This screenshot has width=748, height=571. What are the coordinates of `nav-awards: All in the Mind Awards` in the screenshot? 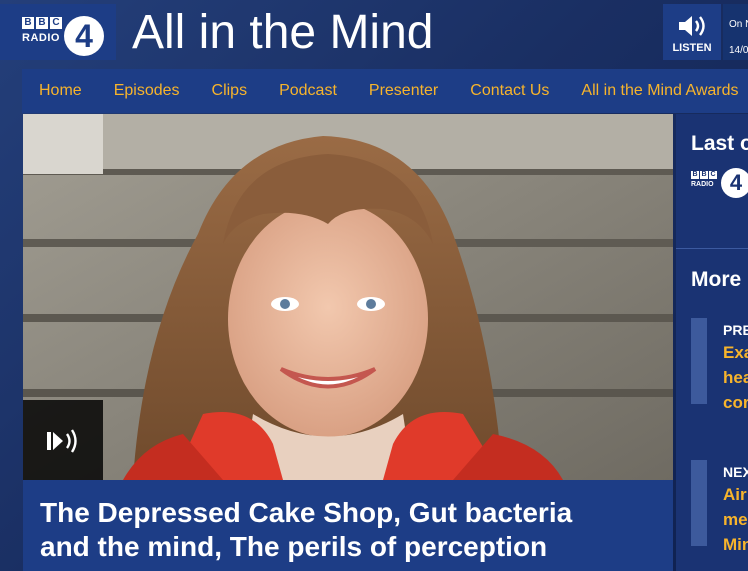 It's located at (656, 91).